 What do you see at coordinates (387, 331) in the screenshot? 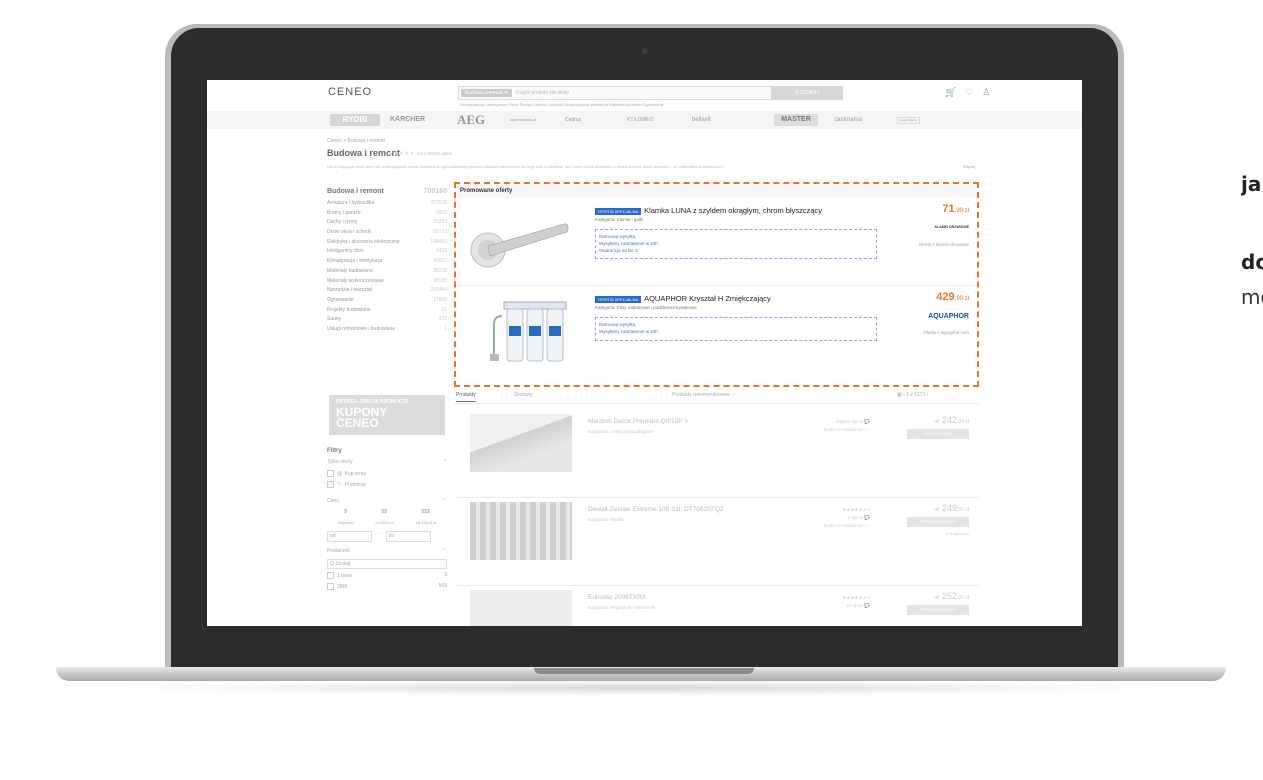
I see `category-item: Usługi remontowe i budowlane 1` at bounding box center [387, 331].